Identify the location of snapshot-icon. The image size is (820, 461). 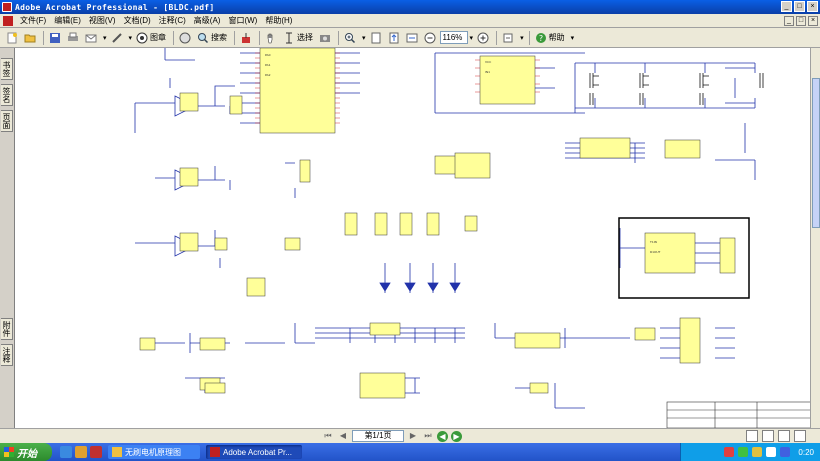
(325, 38).